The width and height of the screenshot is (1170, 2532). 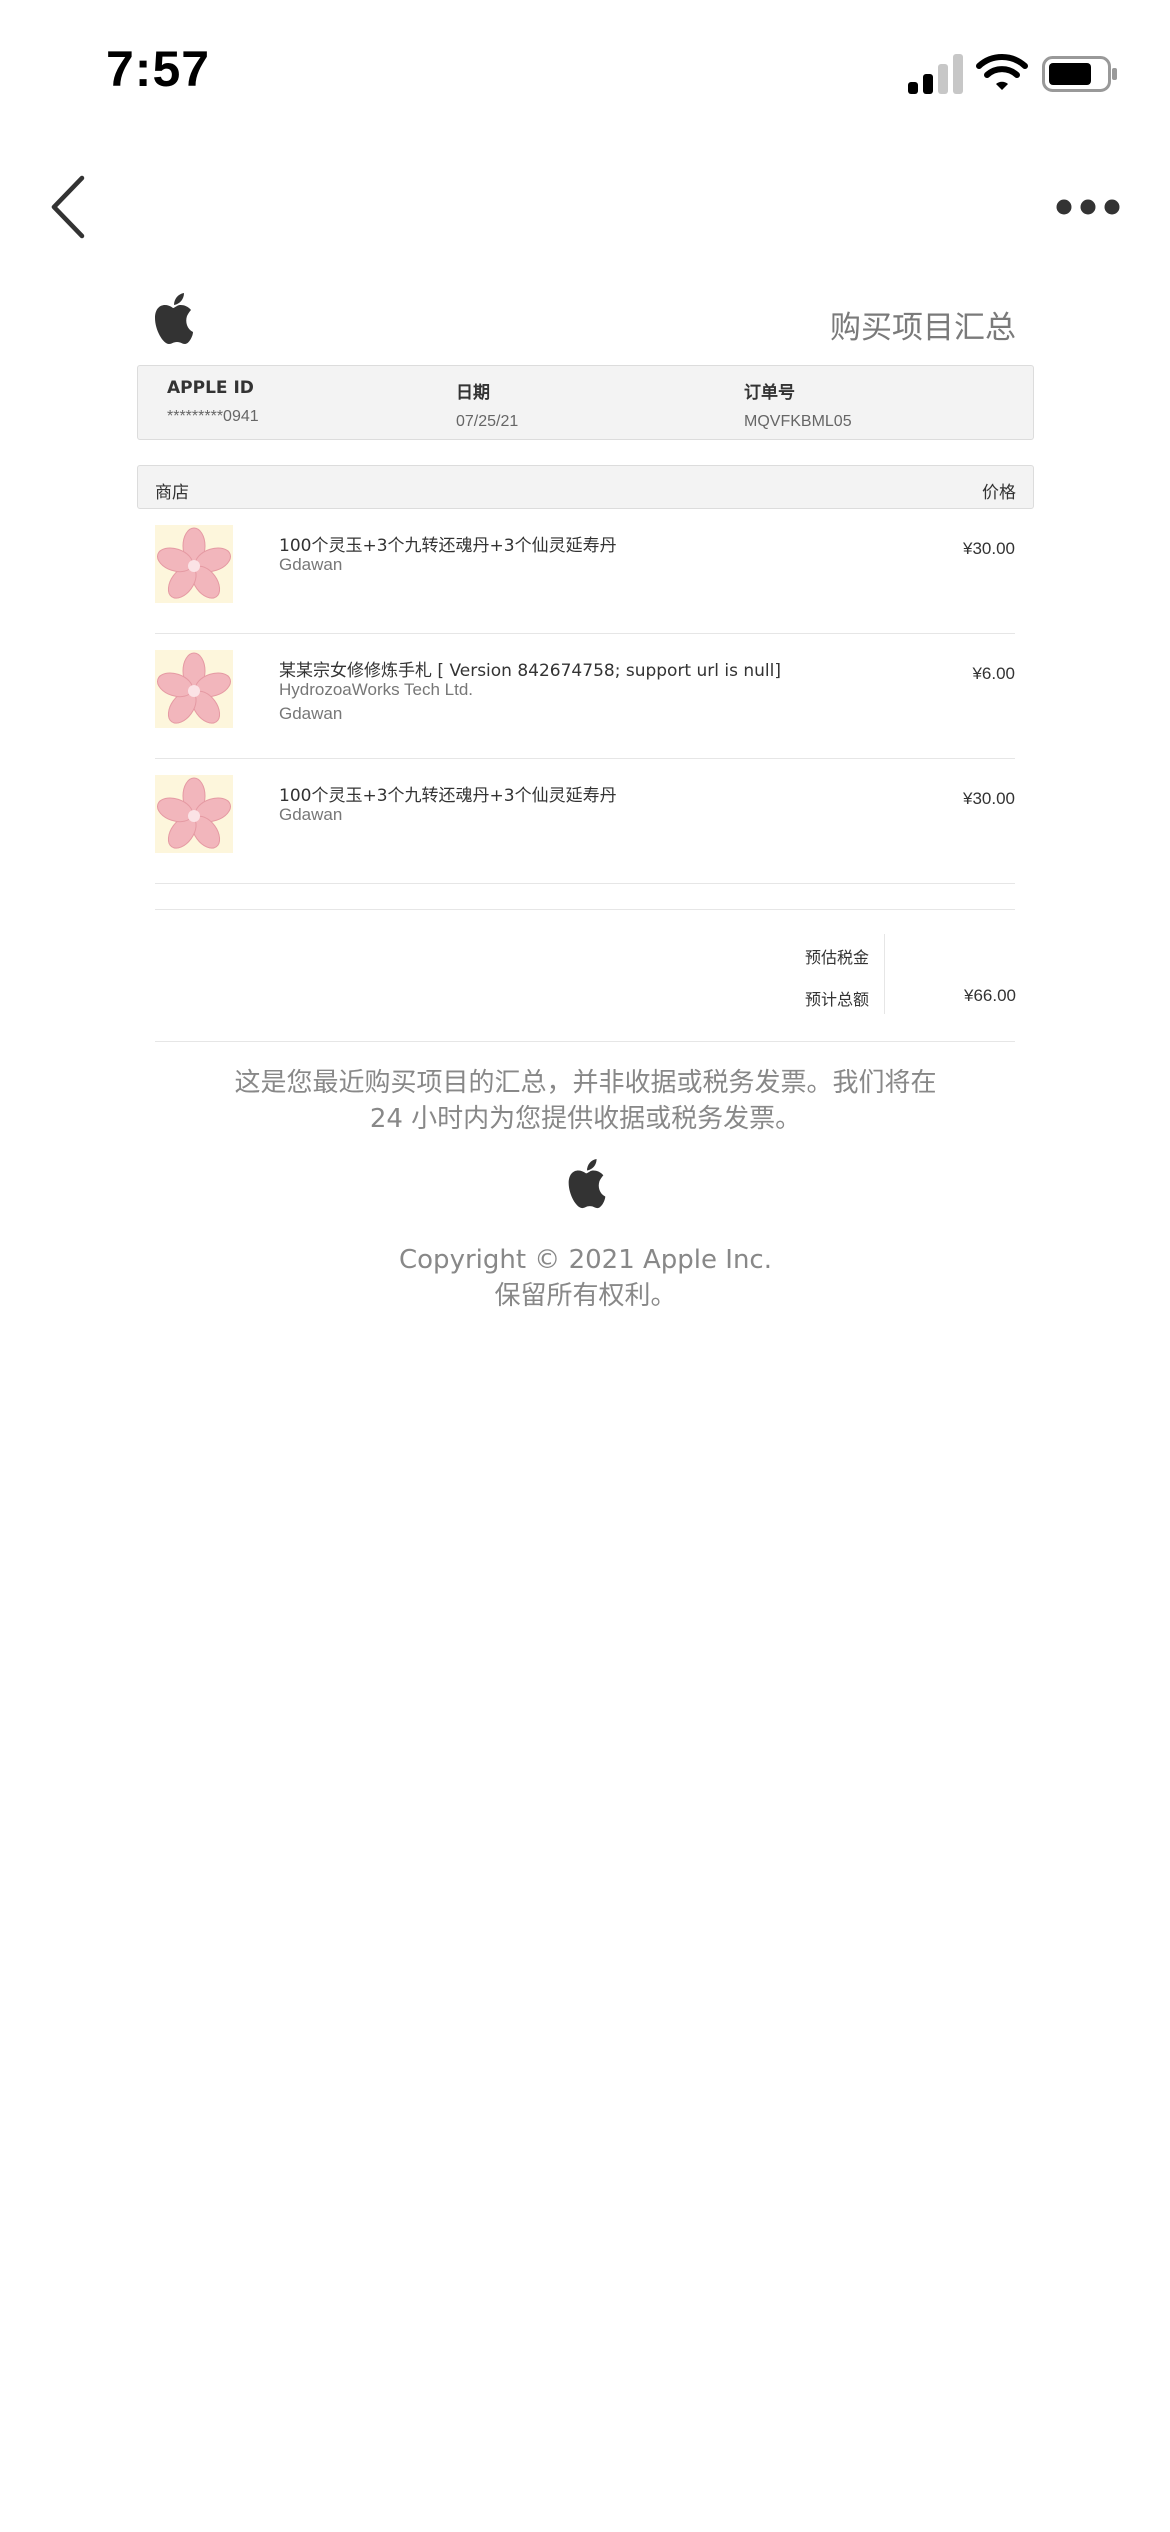 What do you see at coordinates (990, 995) in the screenshot?
I see `estimated-total-value: ¥66.00` at bounding box center [990, 995].